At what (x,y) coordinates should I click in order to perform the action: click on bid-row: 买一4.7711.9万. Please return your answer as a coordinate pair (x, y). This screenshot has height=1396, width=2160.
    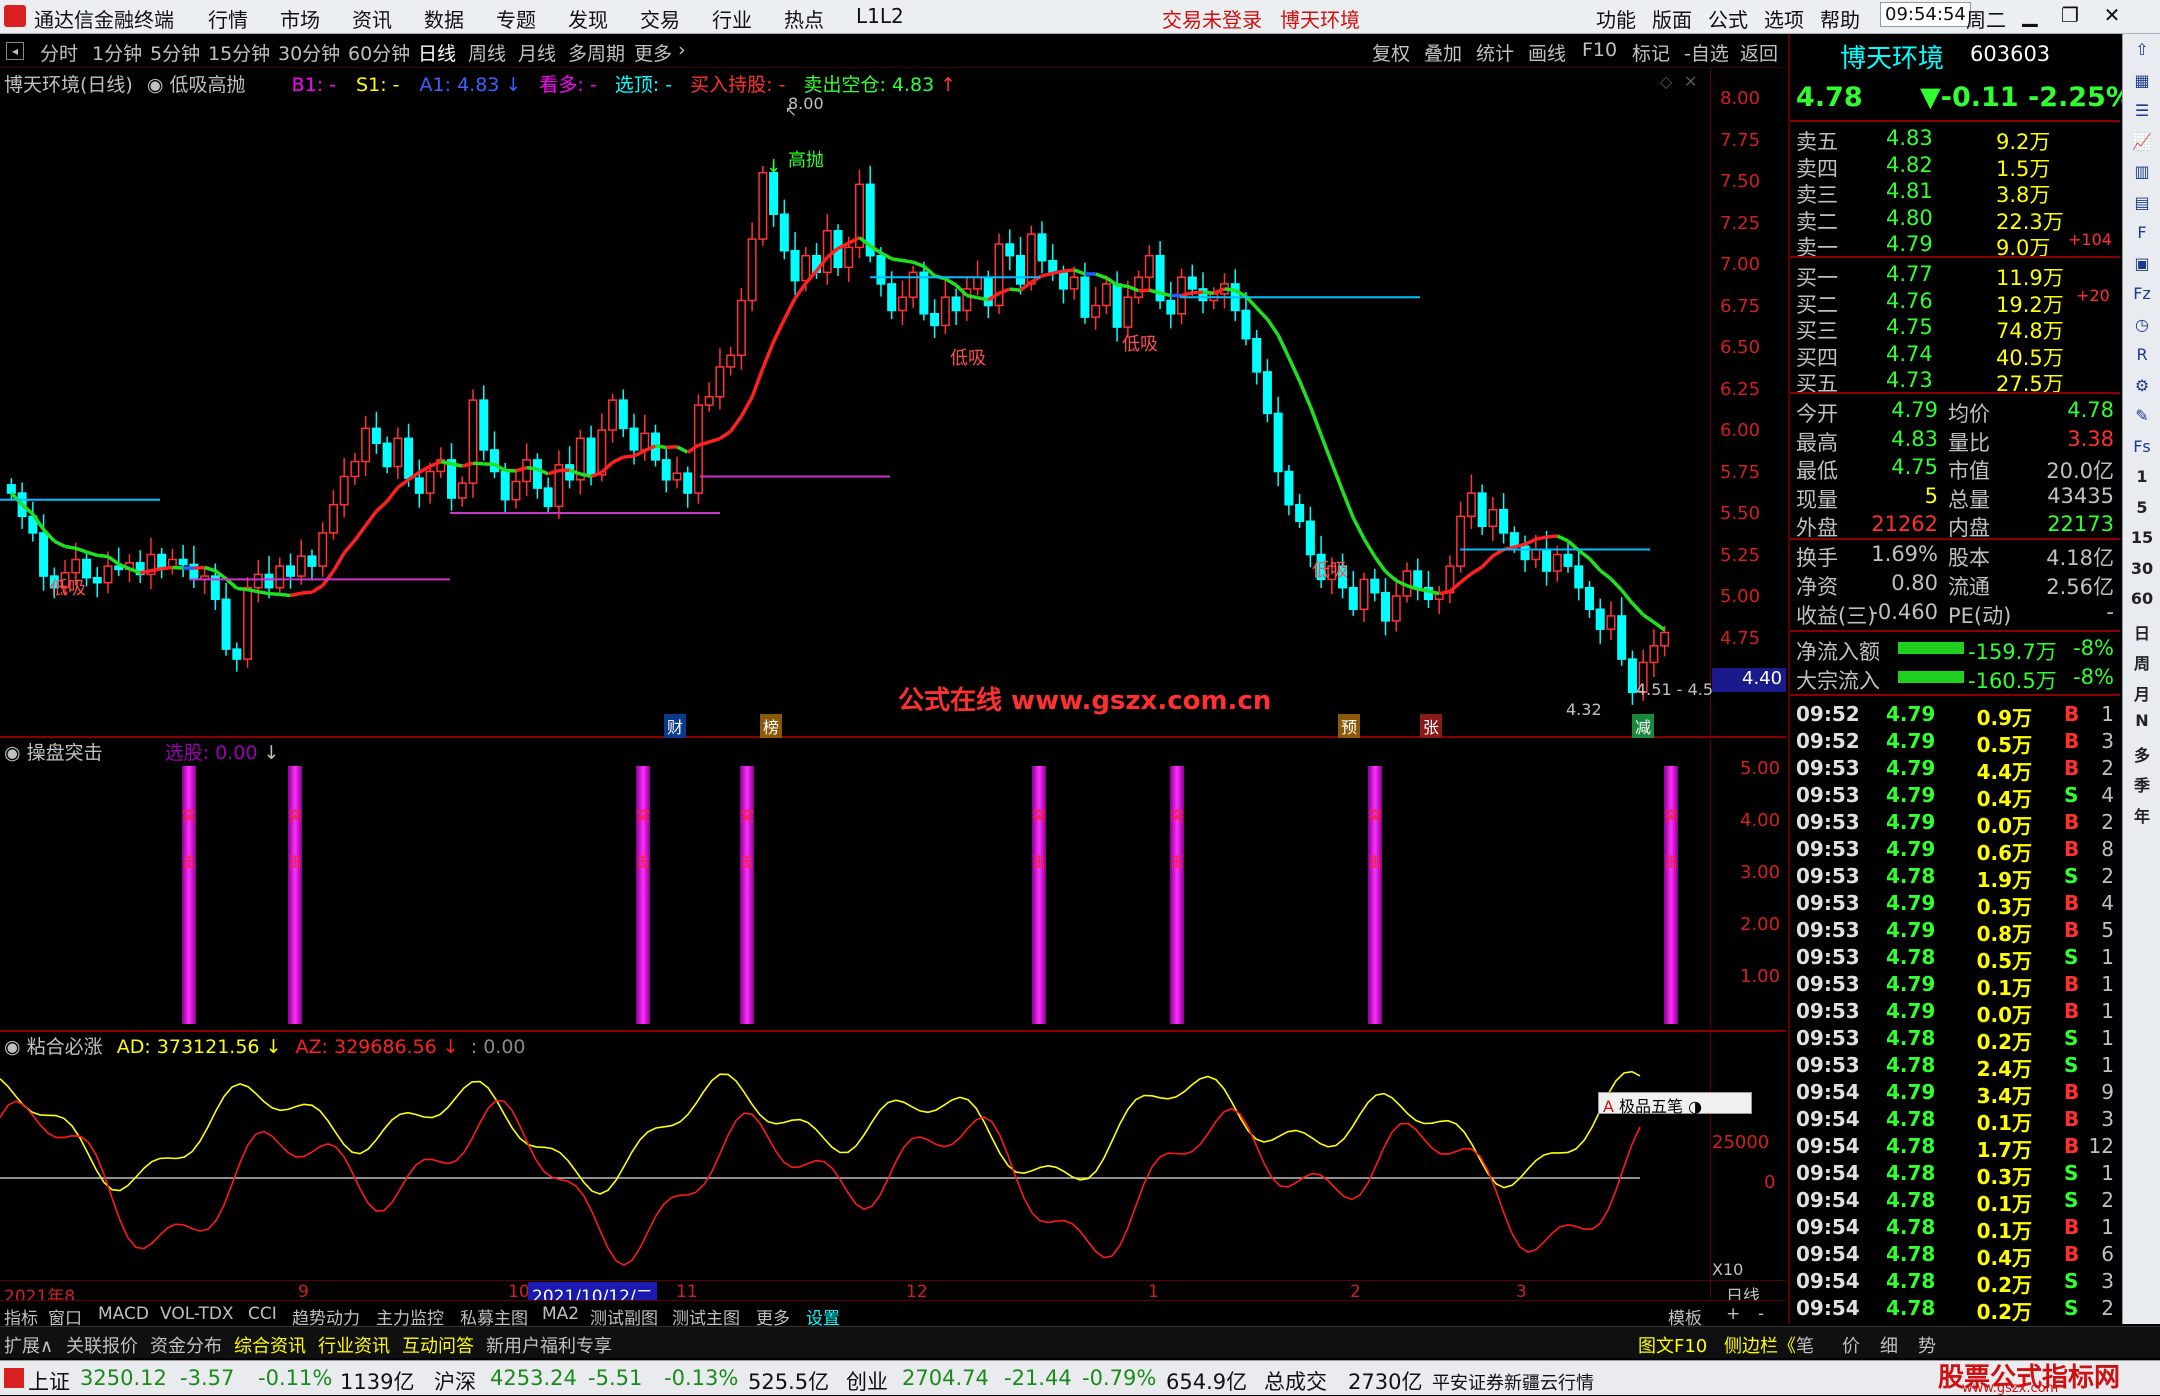
    Looking at the image, I should click on (1956, 275).